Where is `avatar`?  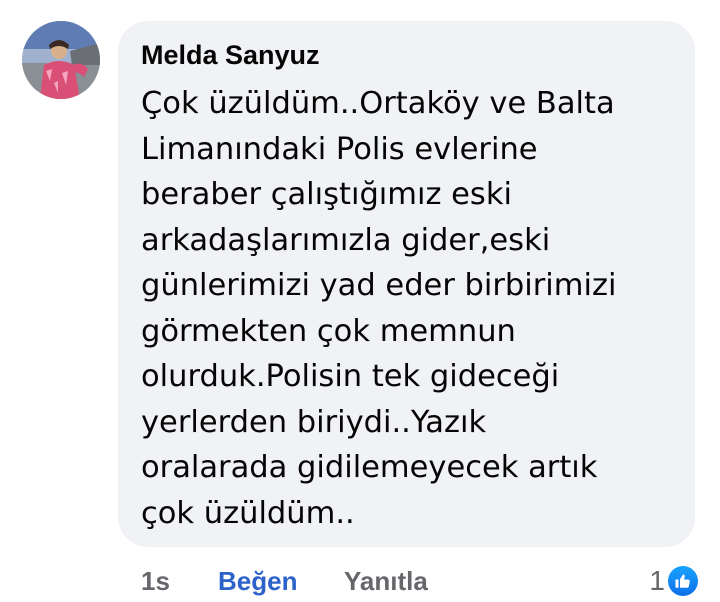
avatar is located at coordinates (61, 60).